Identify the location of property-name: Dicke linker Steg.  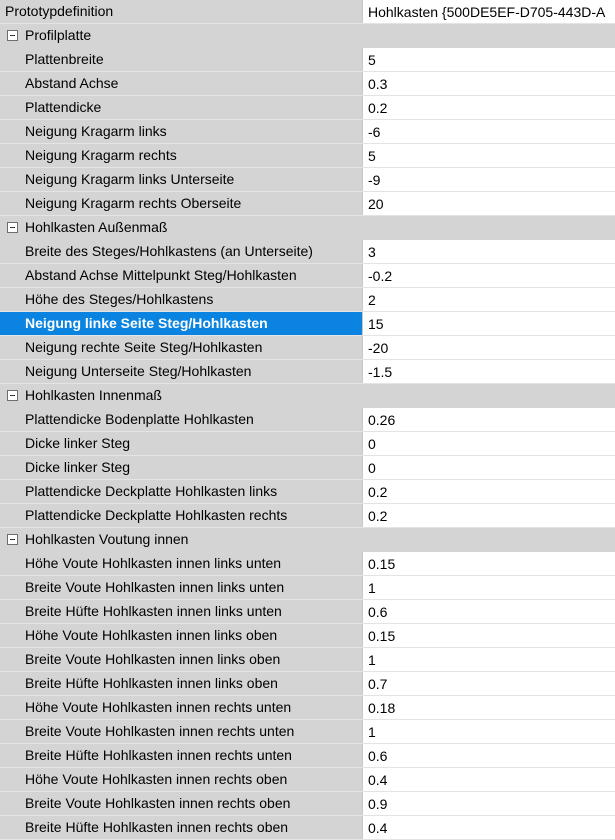
(181, 467).